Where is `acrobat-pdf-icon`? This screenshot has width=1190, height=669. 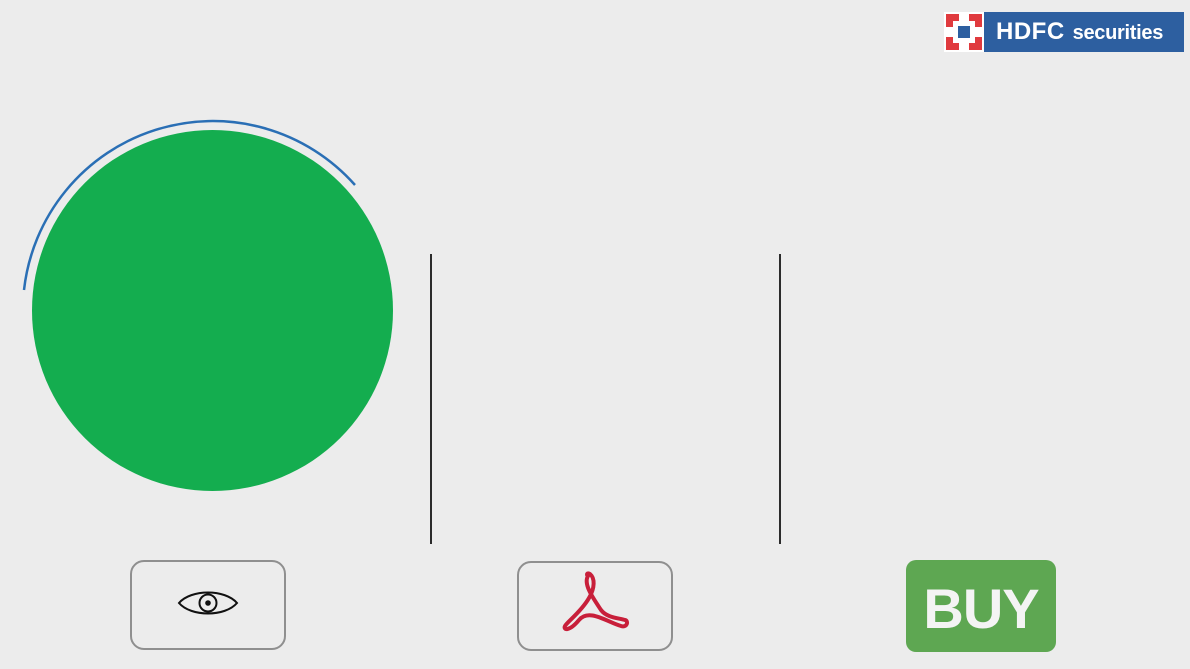
acrobat-pdf-icon is located at coordinates (595, 606).